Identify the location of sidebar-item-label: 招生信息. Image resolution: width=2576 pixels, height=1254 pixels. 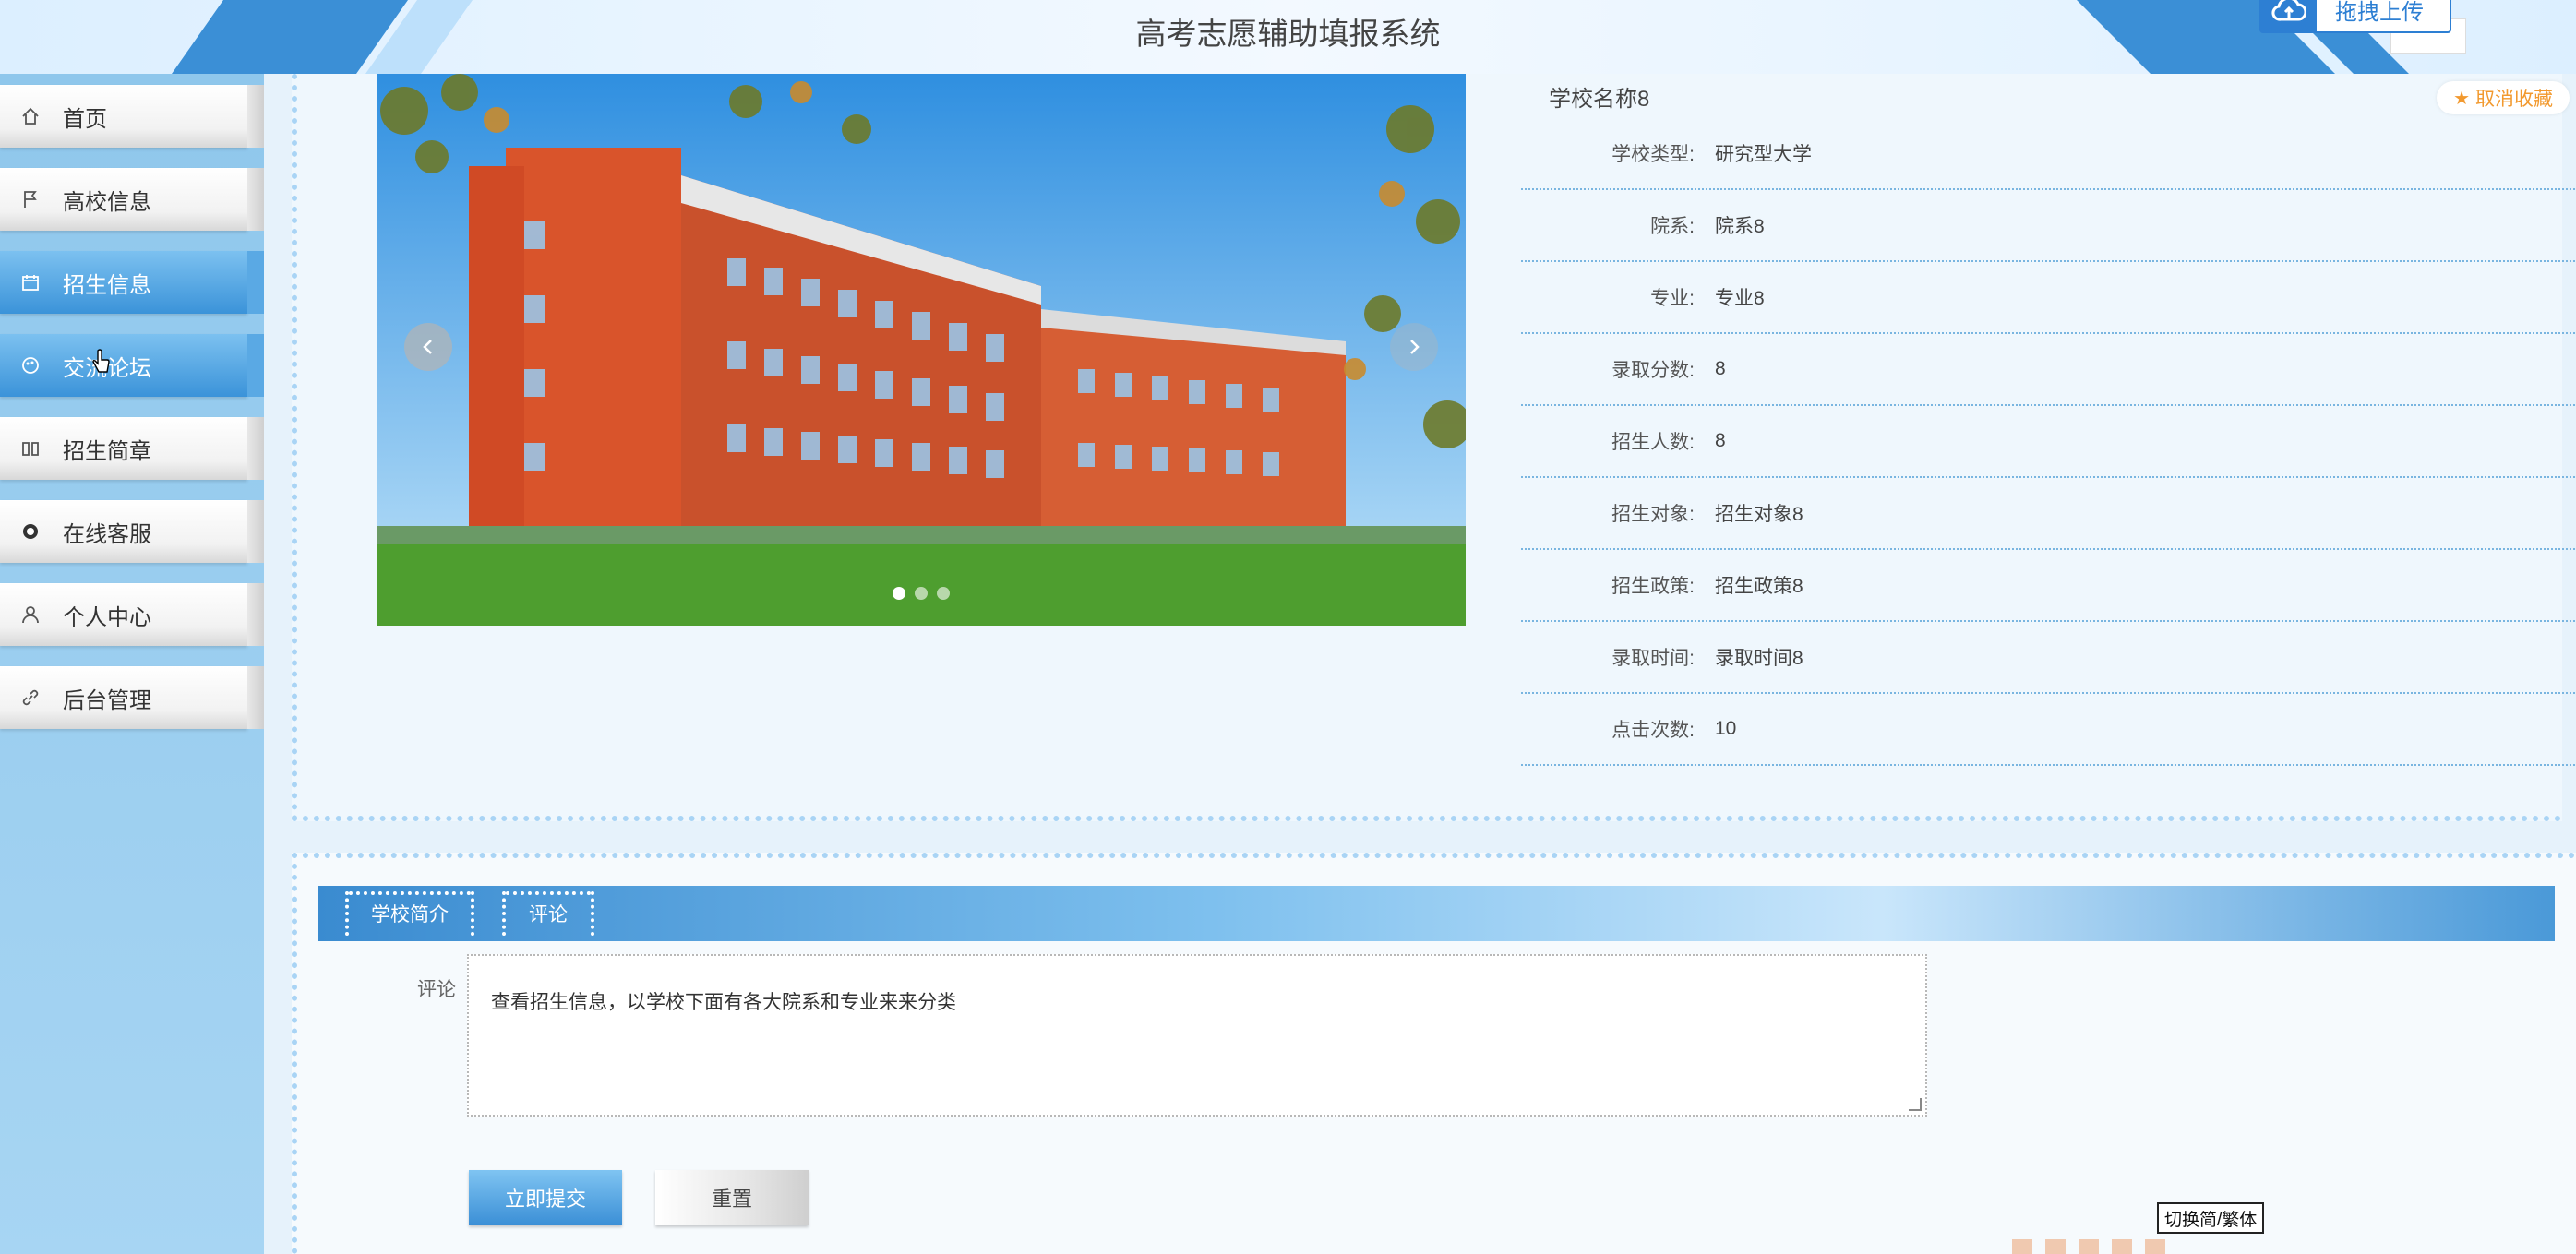
(107, 285).